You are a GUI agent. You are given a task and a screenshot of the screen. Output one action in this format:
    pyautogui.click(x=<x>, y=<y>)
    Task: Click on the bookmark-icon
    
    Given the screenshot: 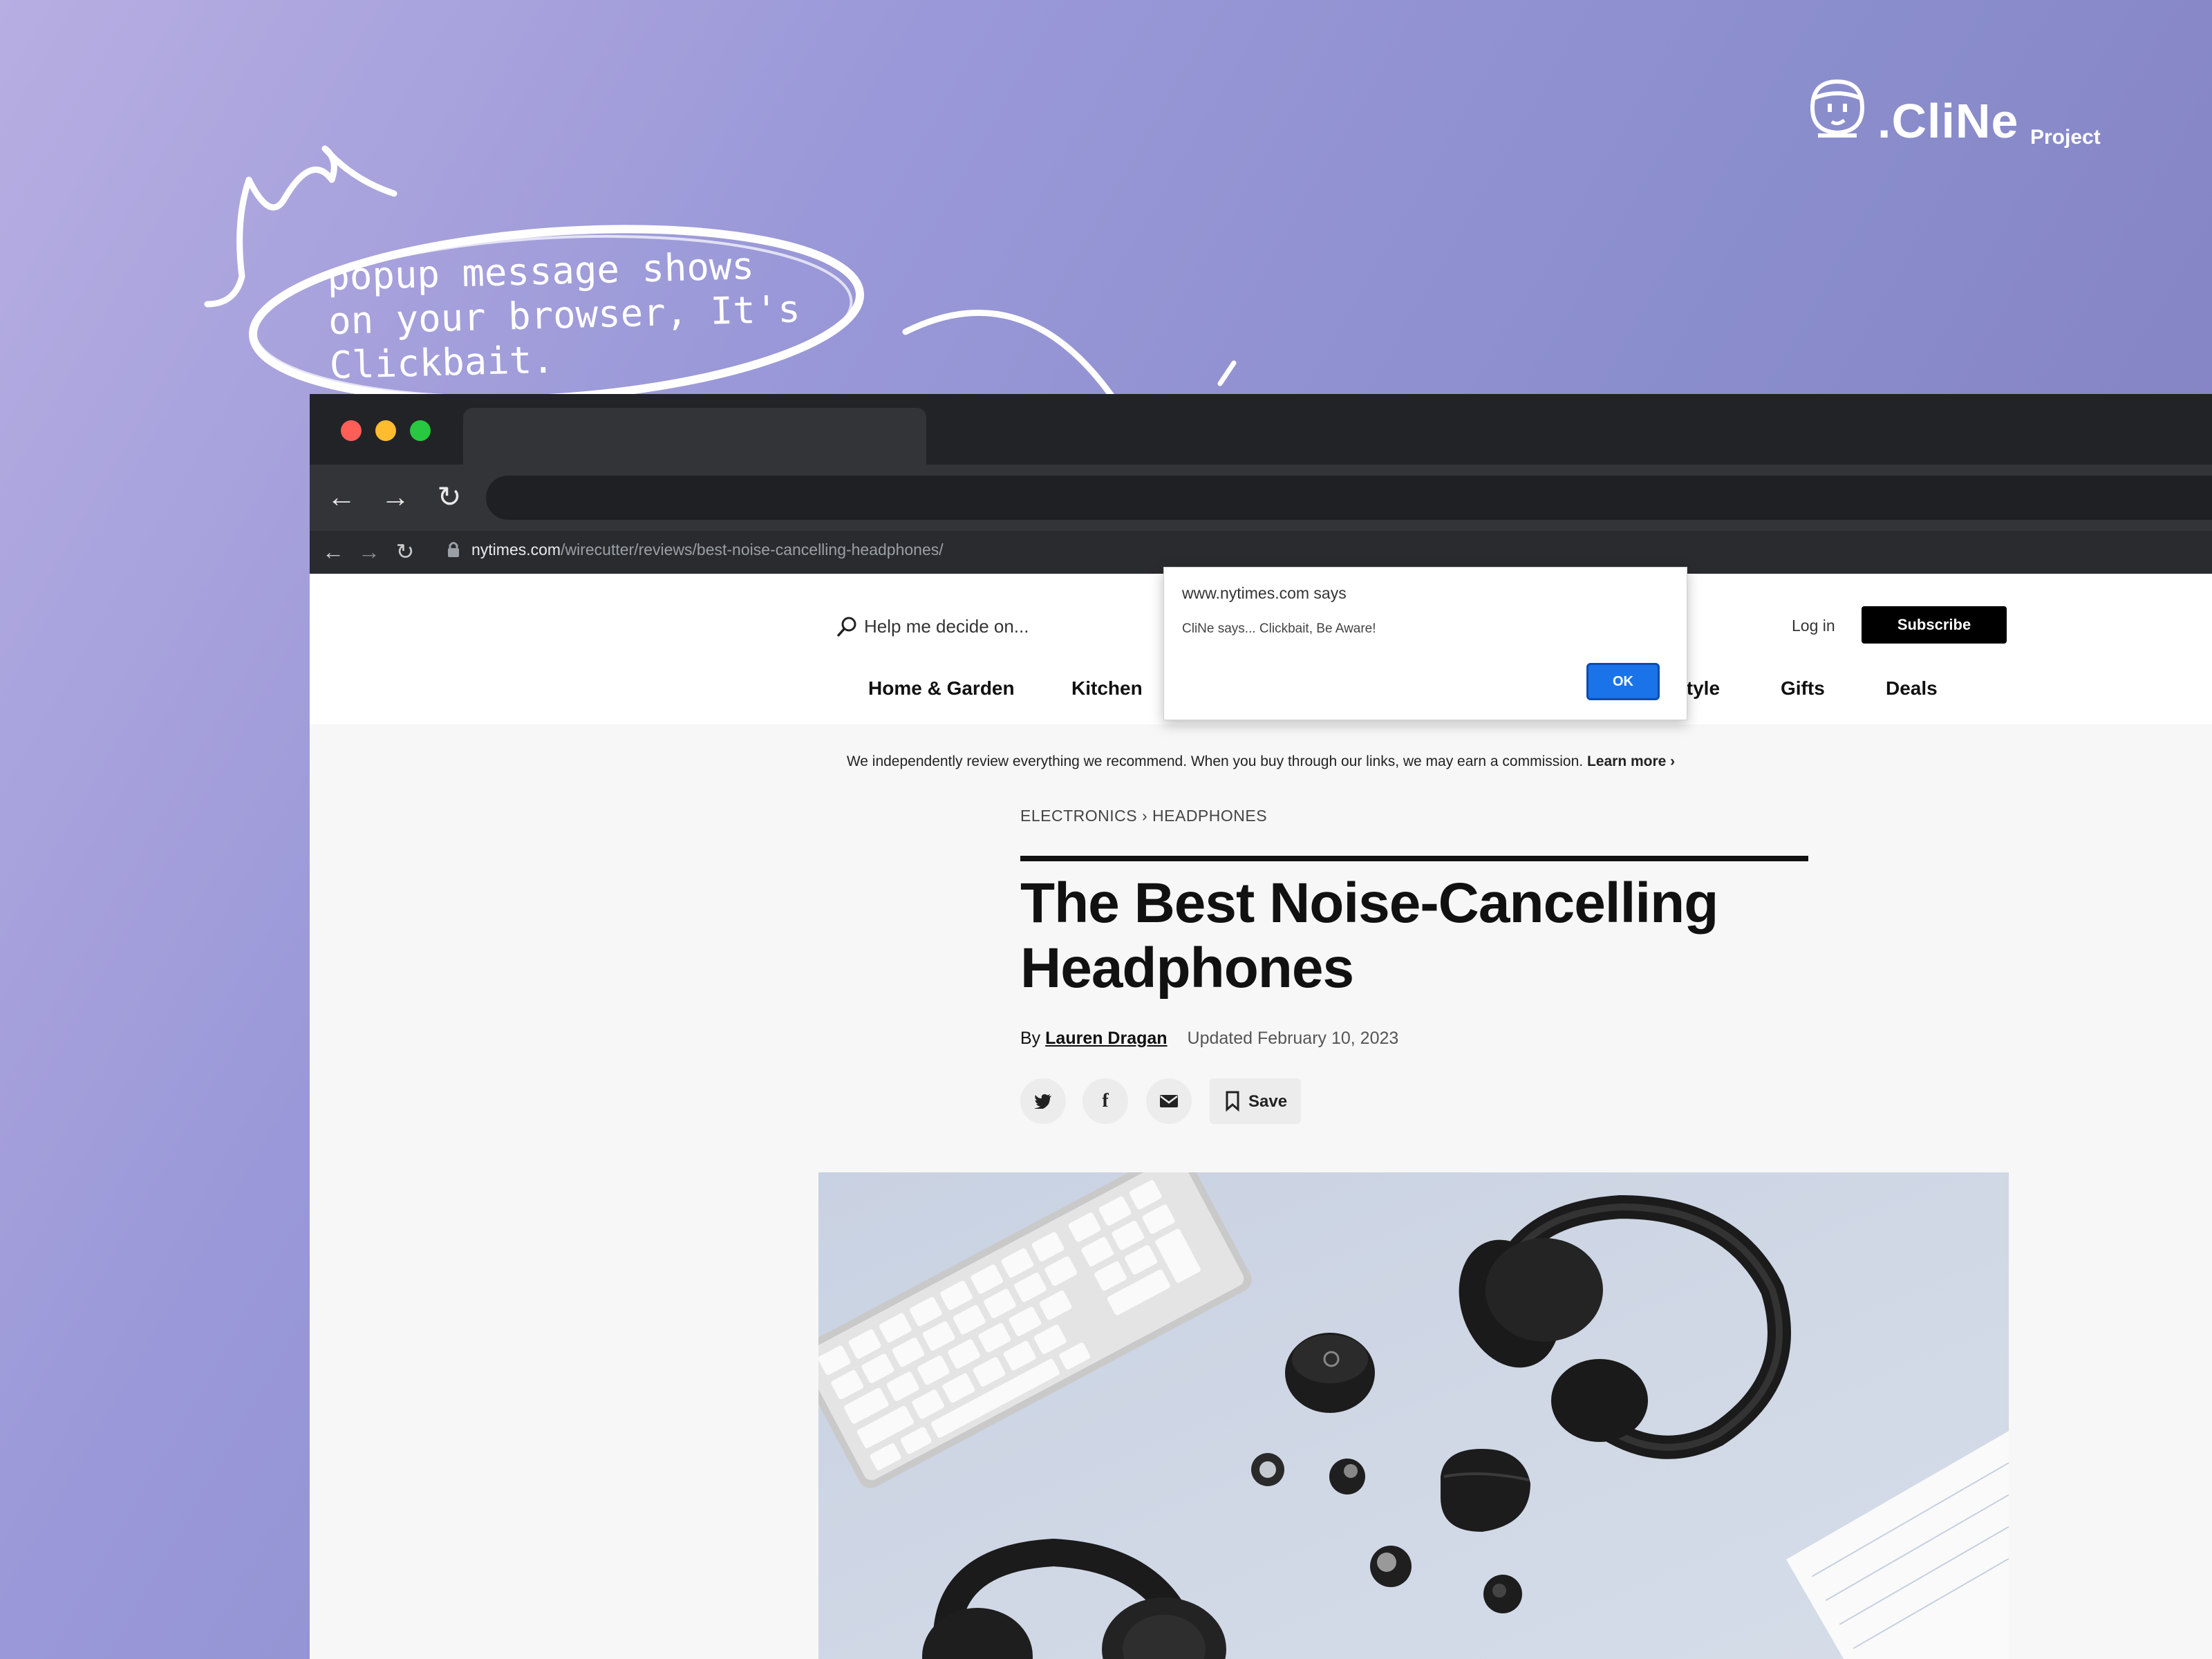 What is the action you would take?
    pyautogui.click(x=1232, y=1101)
    